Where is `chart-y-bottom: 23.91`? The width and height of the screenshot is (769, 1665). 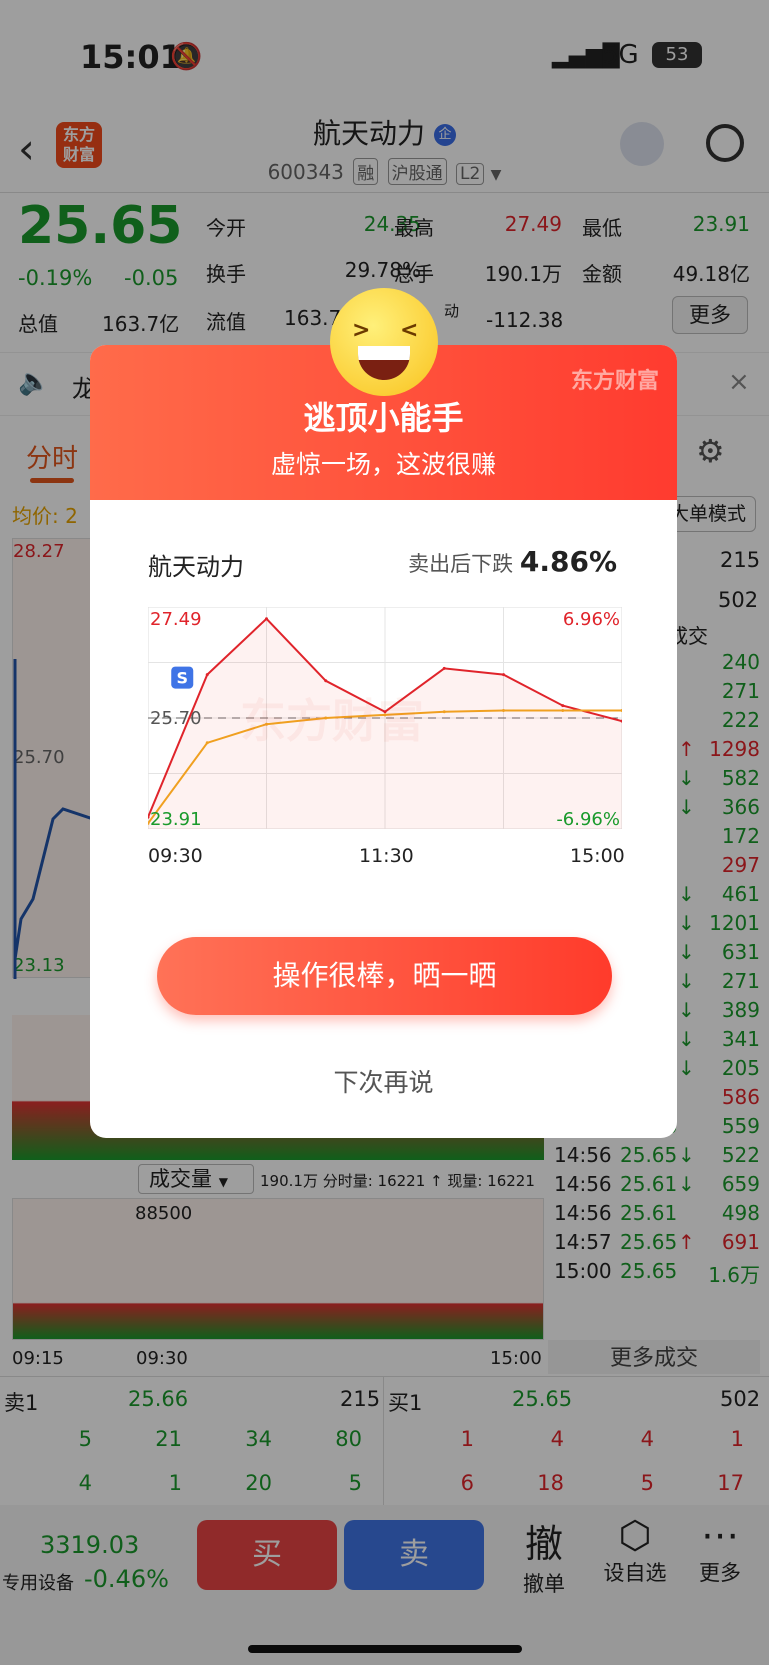
chart-y-bottom: 23.91 is located at coordinates (176, 819).